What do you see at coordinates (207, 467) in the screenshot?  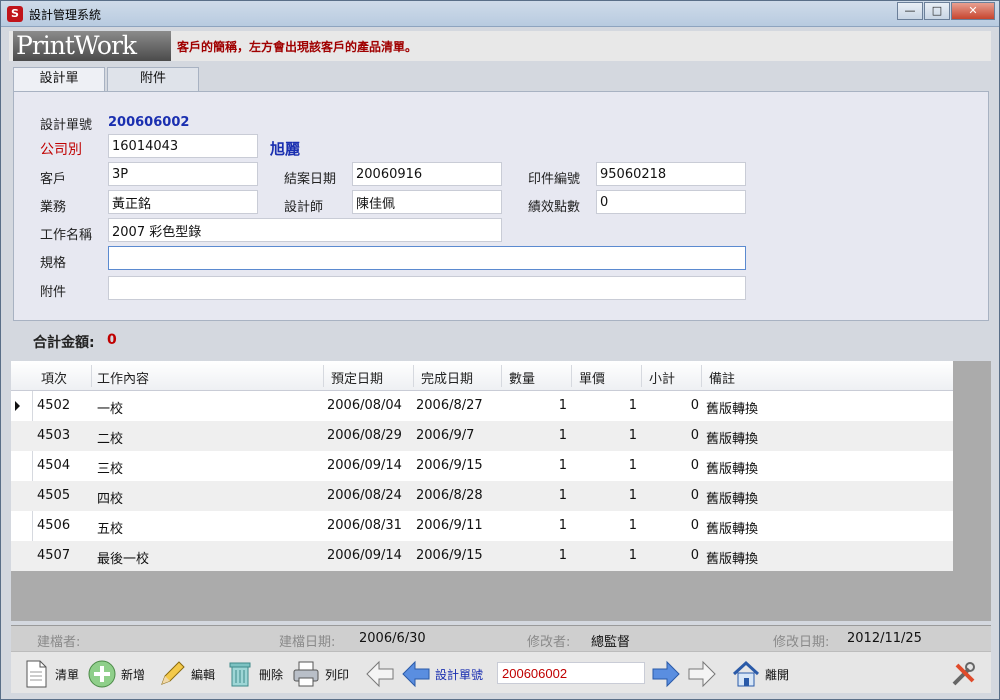 I see `cell-content: 三校` at bounding box center [207, 467].